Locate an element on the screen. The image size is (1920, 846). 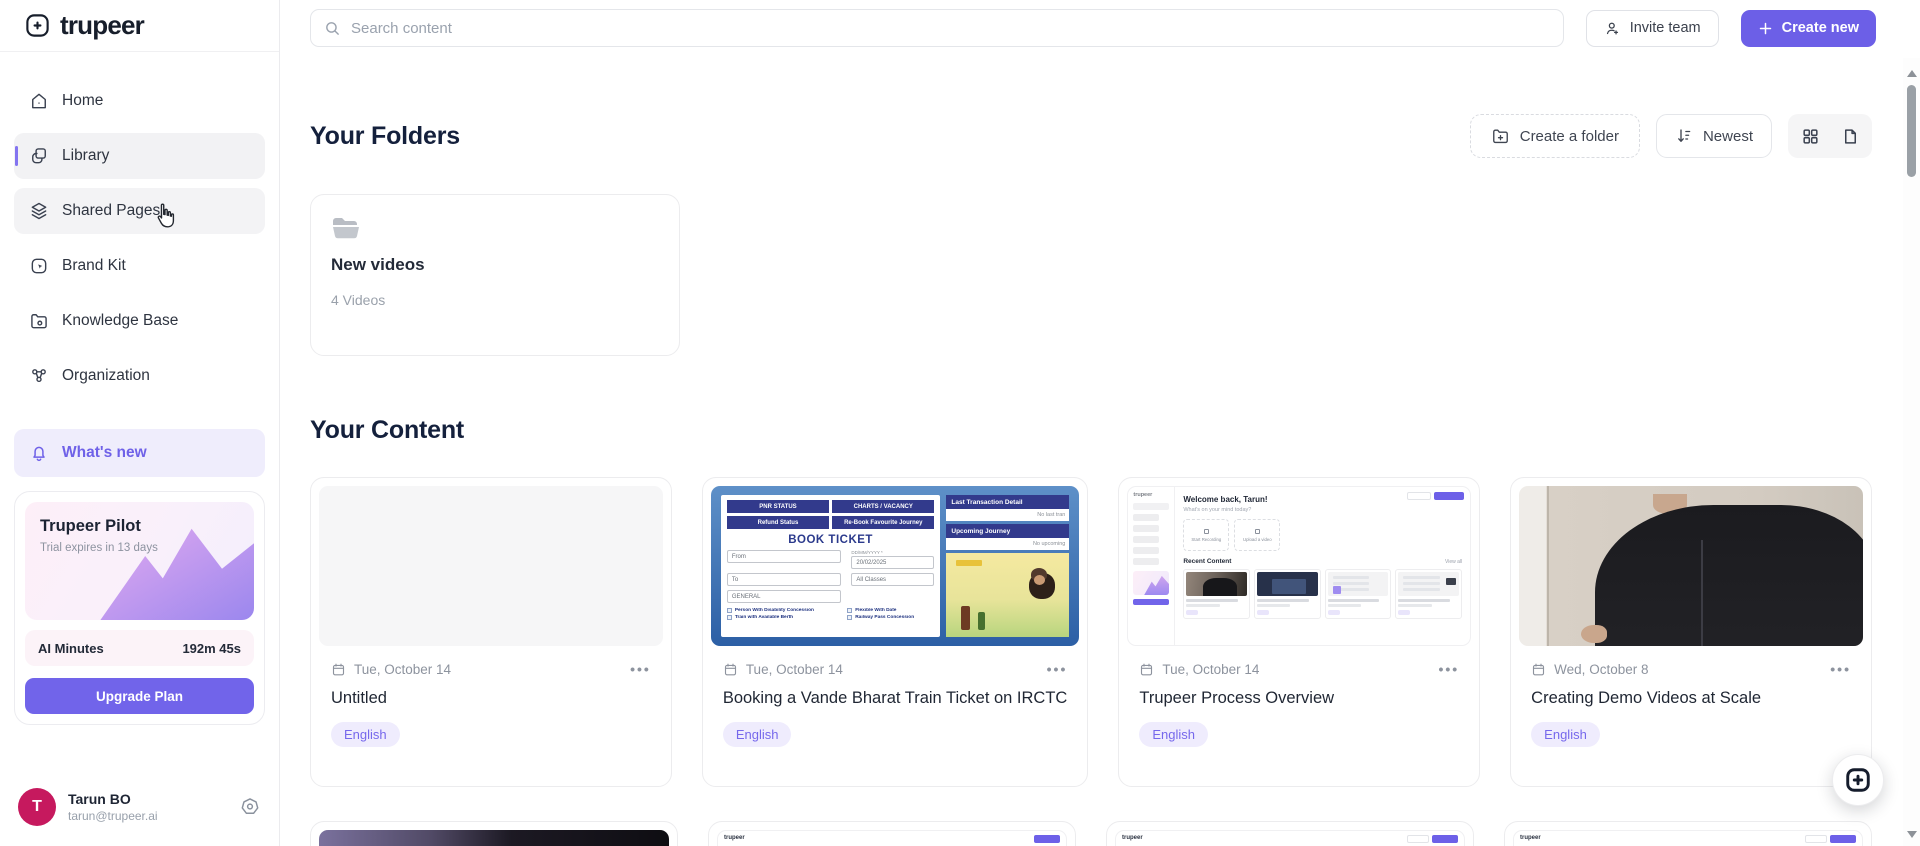
thumbnail-blank is located at coordinates (491, 566).